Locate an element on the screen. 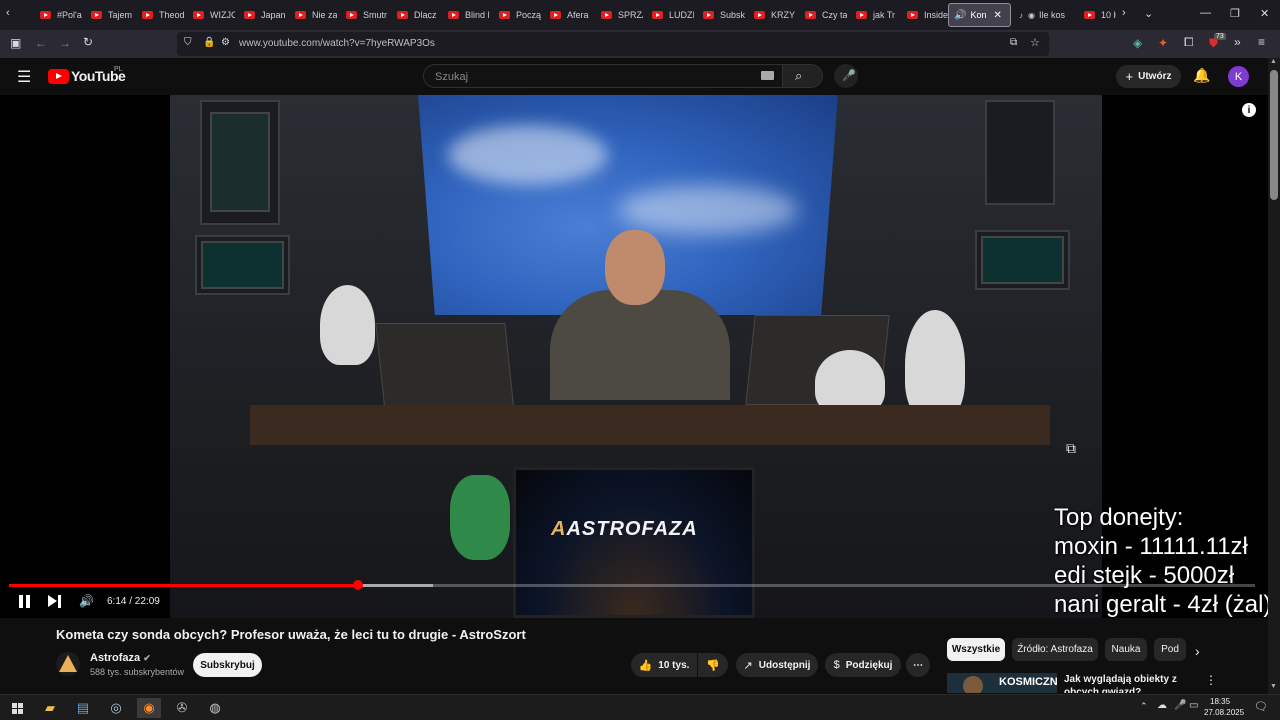 The height and width of the screenshot is (720, 1280). progress-scrubber is located at coordinates (357, 585).